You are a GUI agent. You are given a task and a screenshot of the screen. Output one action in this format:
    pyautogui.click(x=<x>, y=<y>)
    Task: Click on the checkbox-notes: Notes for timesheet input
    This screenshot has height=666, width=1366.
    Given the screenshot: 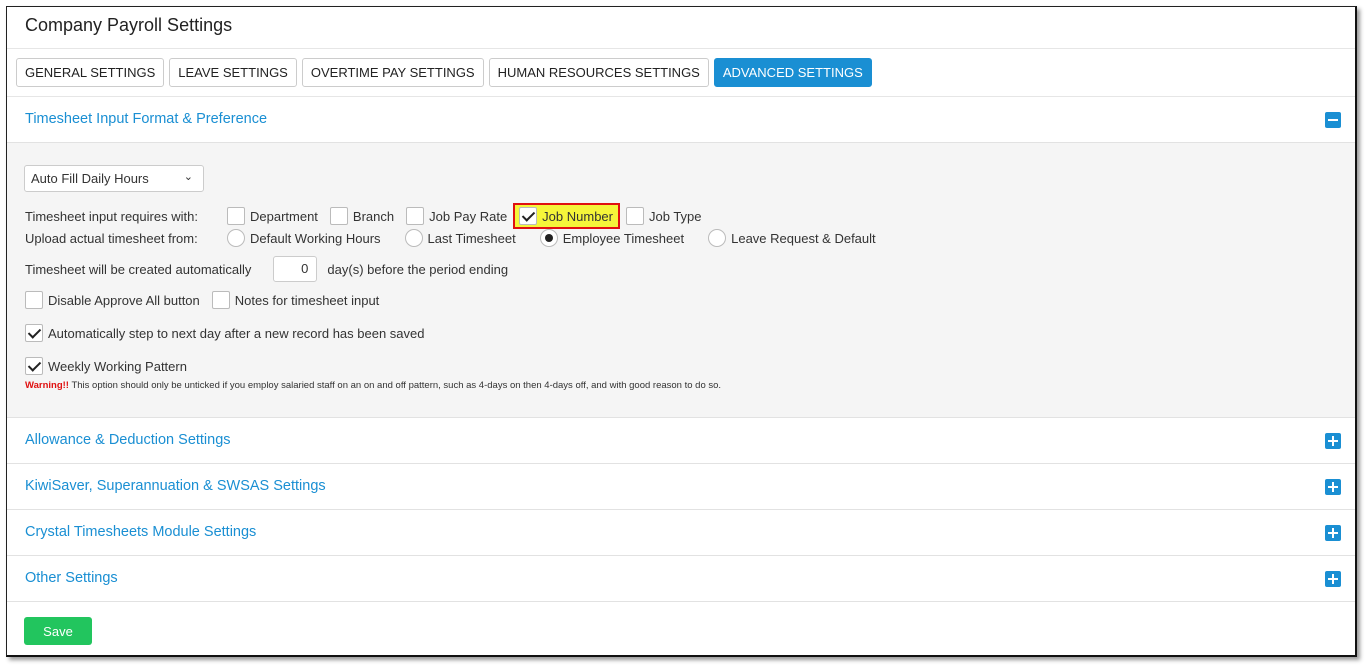 What is the action you would take?
    pyautogui.click(x=295, y=300)
    